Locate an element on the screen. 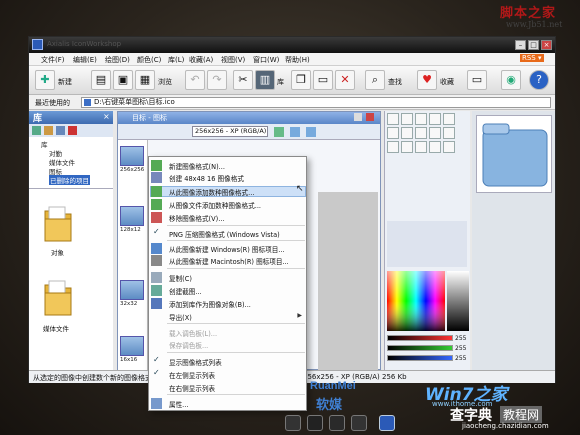 This screenshot has width=580, height=435. menu-png-compress: PNG 压缩图像格式 (Windows Vista) is located at coordinates (224, 234).